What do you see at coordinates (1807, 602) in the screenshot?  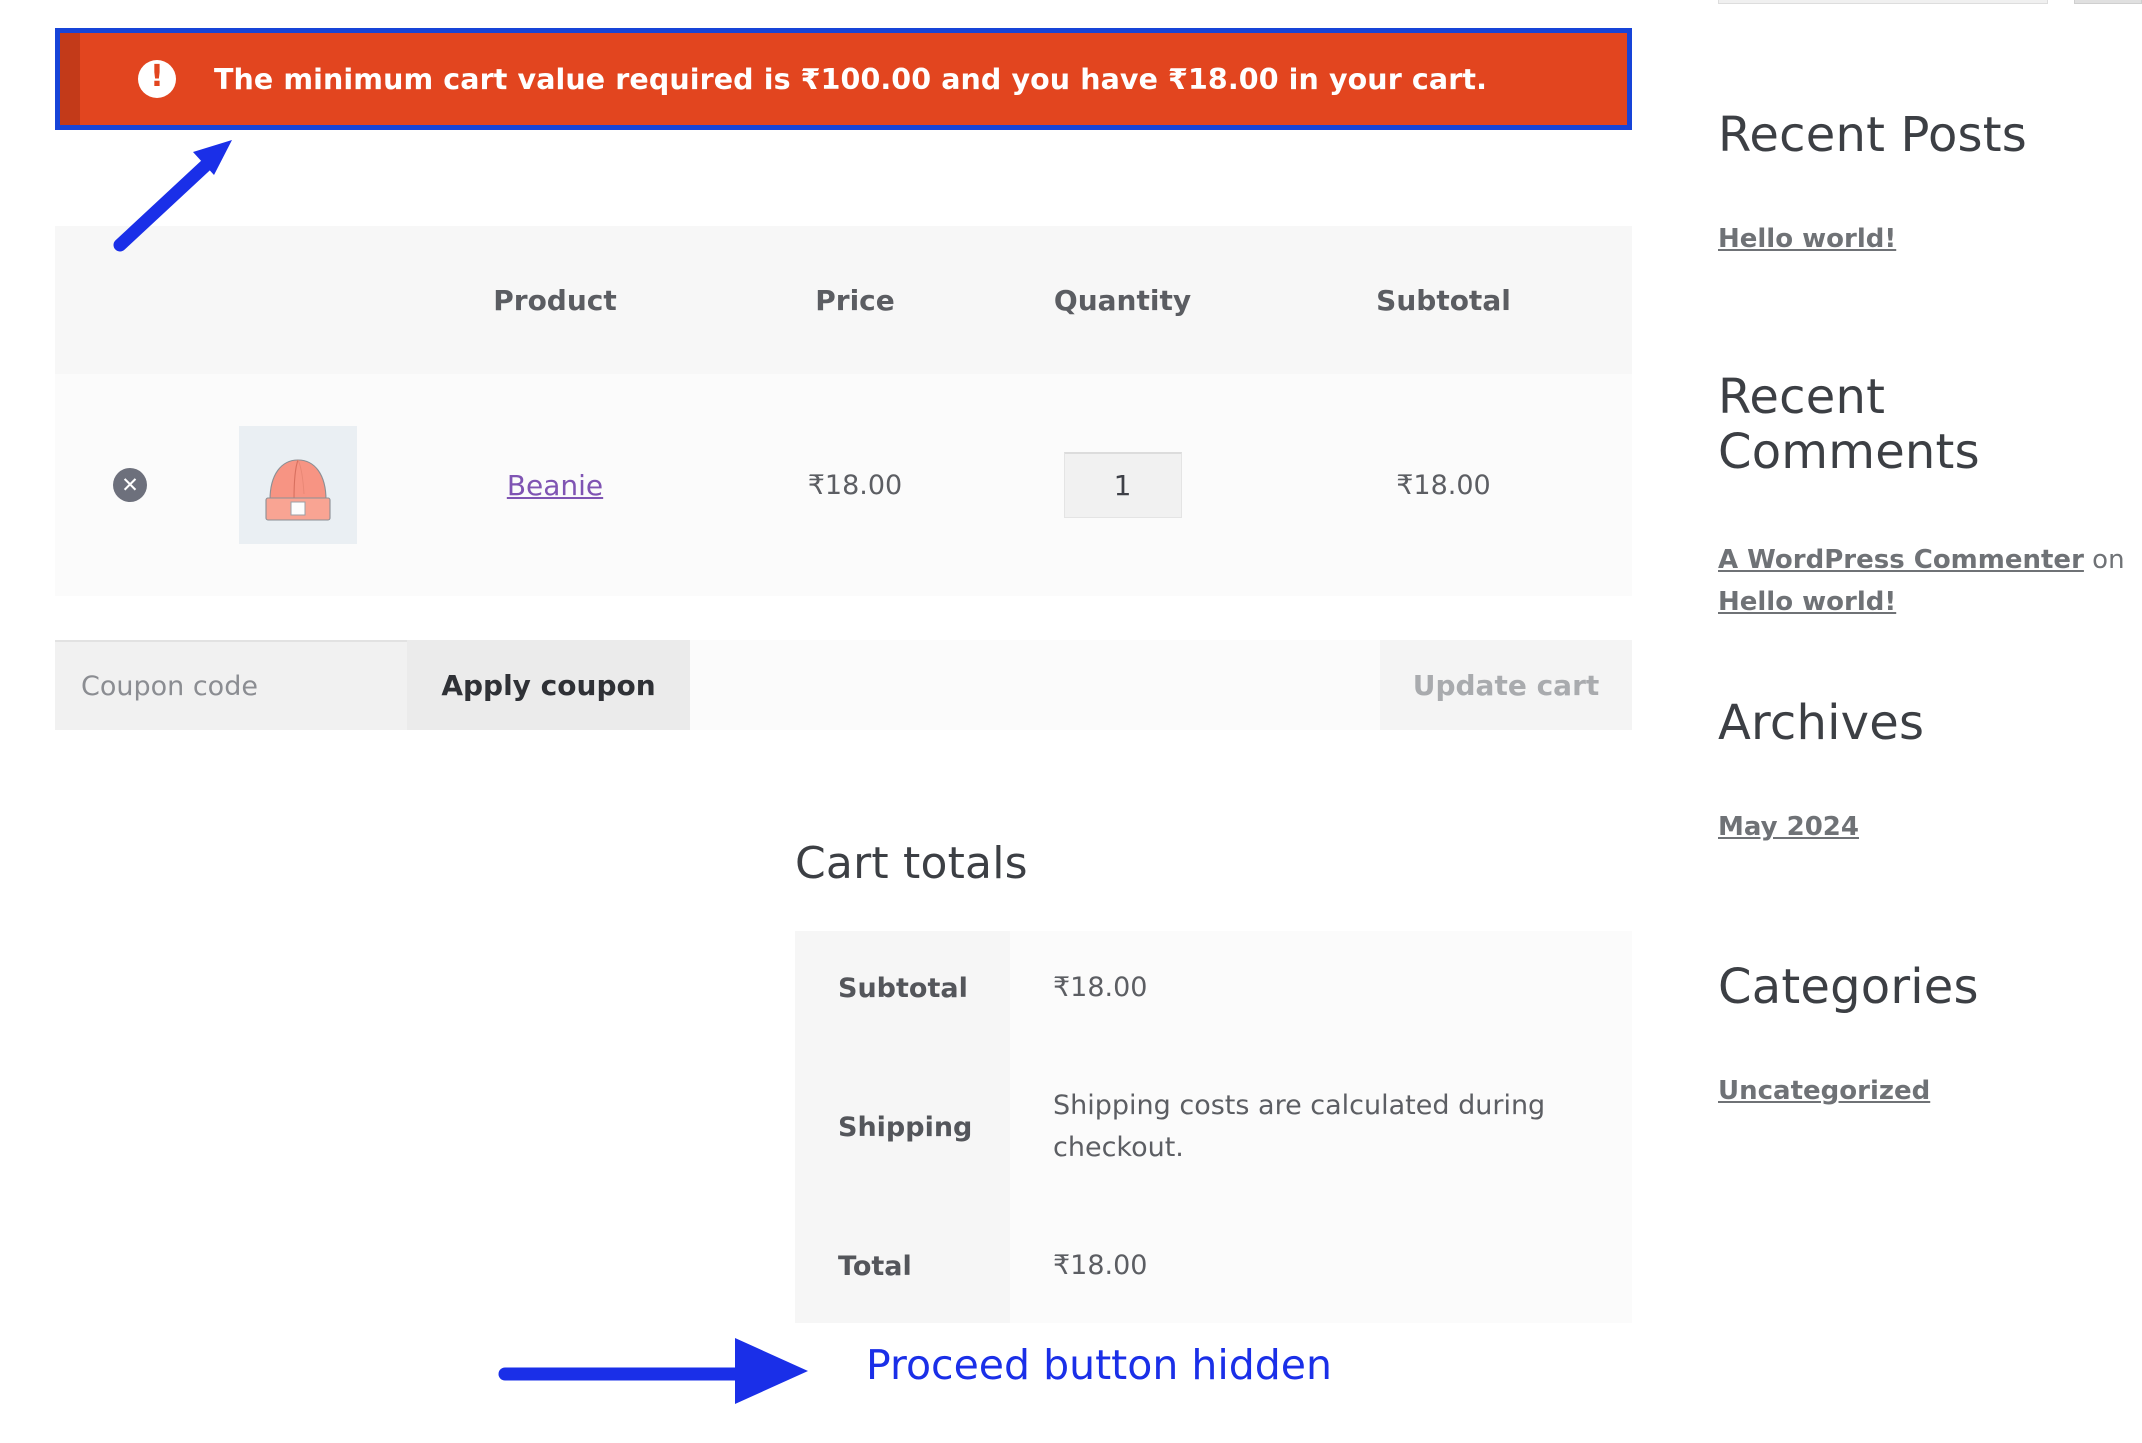 I see `comment-post-link: Hello world!` at bounding box center [1807, 602].